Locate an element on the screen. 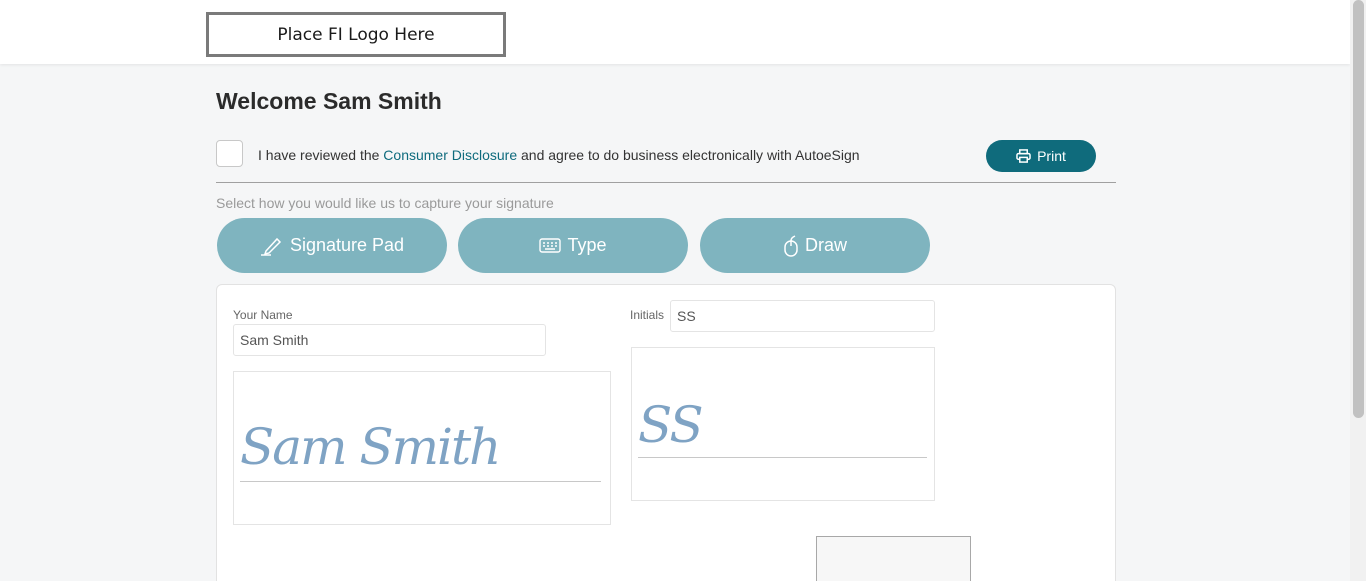 The height and width of the screenshot is (581, 1366). print-label: Print is located at coordinates (1051, 156).